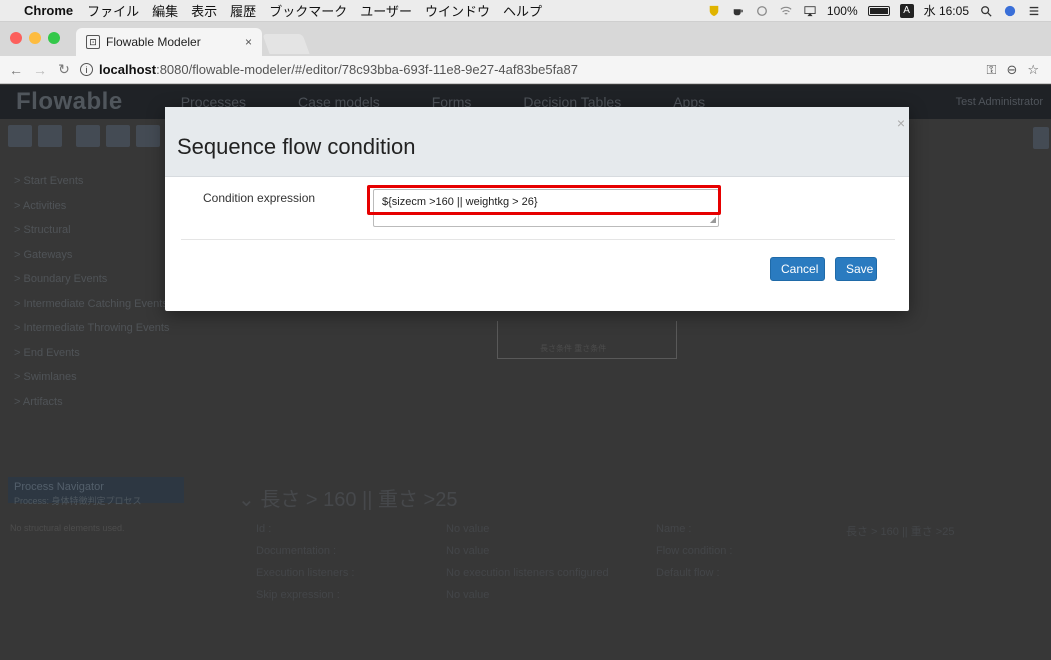  What do you see at coordinates (856, 269) in the screenshot?
I see `save-button: Save` at bounding box center [856, 269].